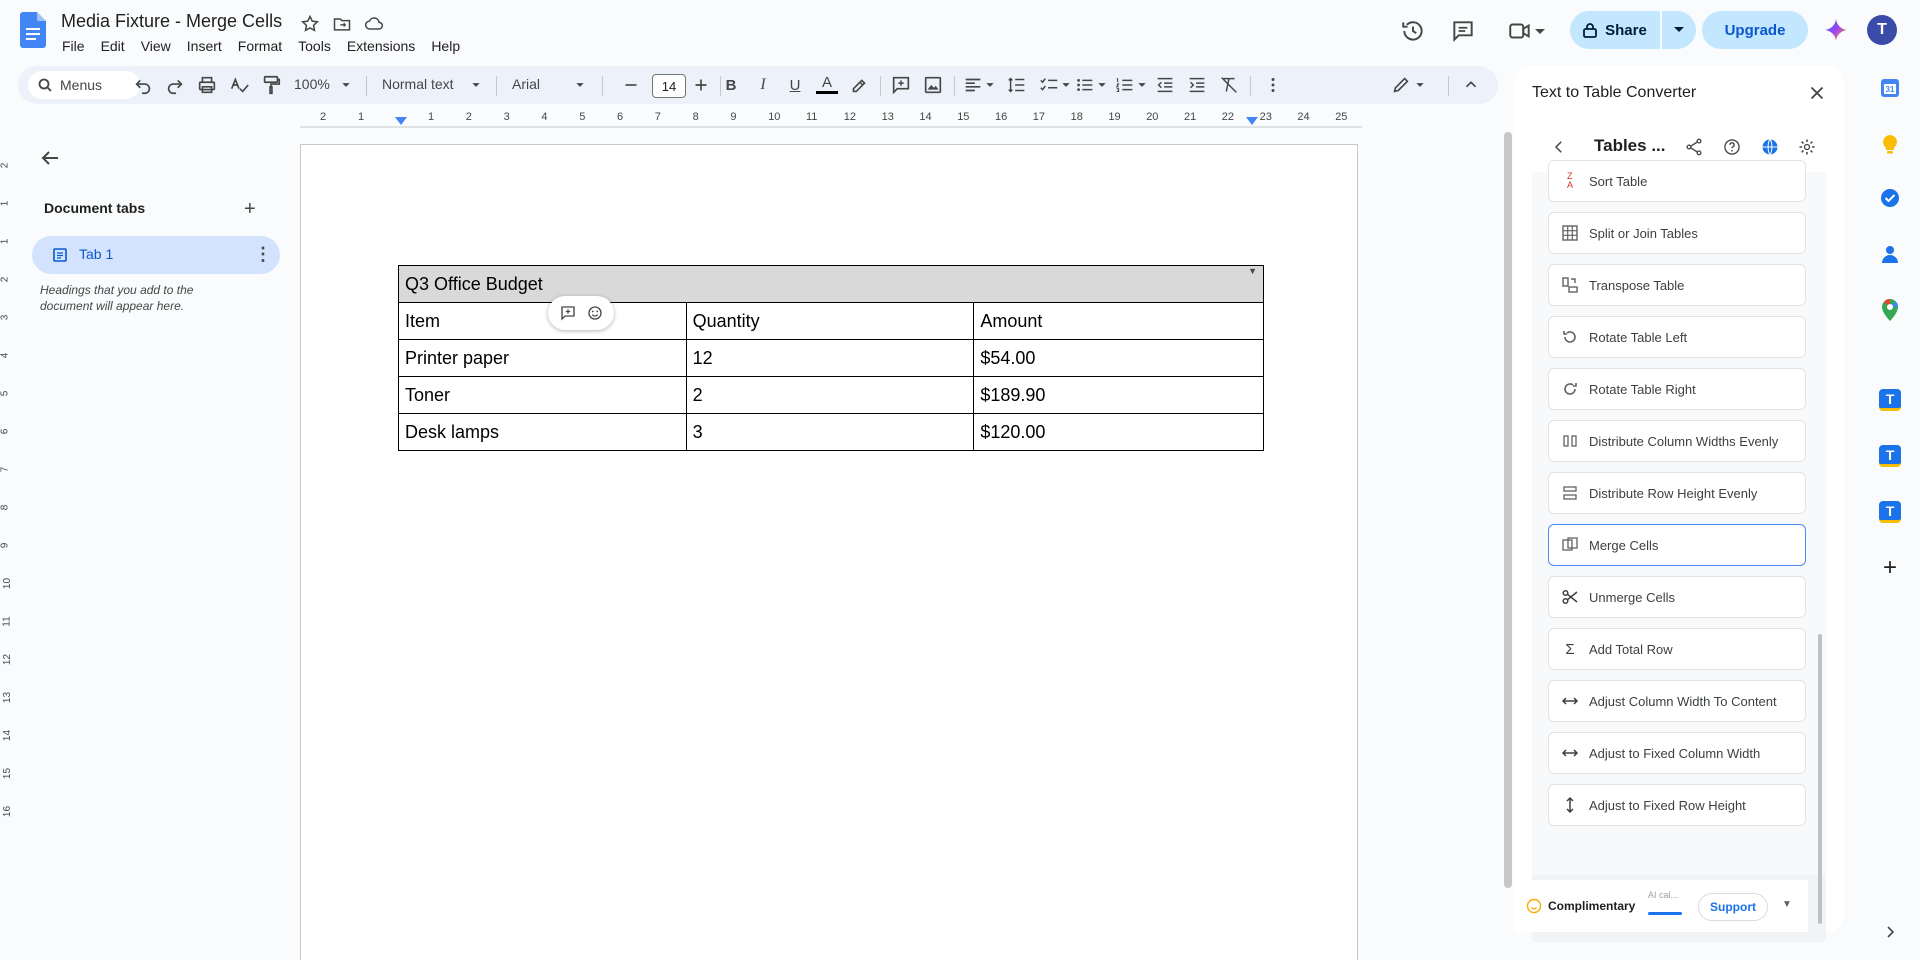  I want to click on table-cell: Printer paper, so click(542, 358).